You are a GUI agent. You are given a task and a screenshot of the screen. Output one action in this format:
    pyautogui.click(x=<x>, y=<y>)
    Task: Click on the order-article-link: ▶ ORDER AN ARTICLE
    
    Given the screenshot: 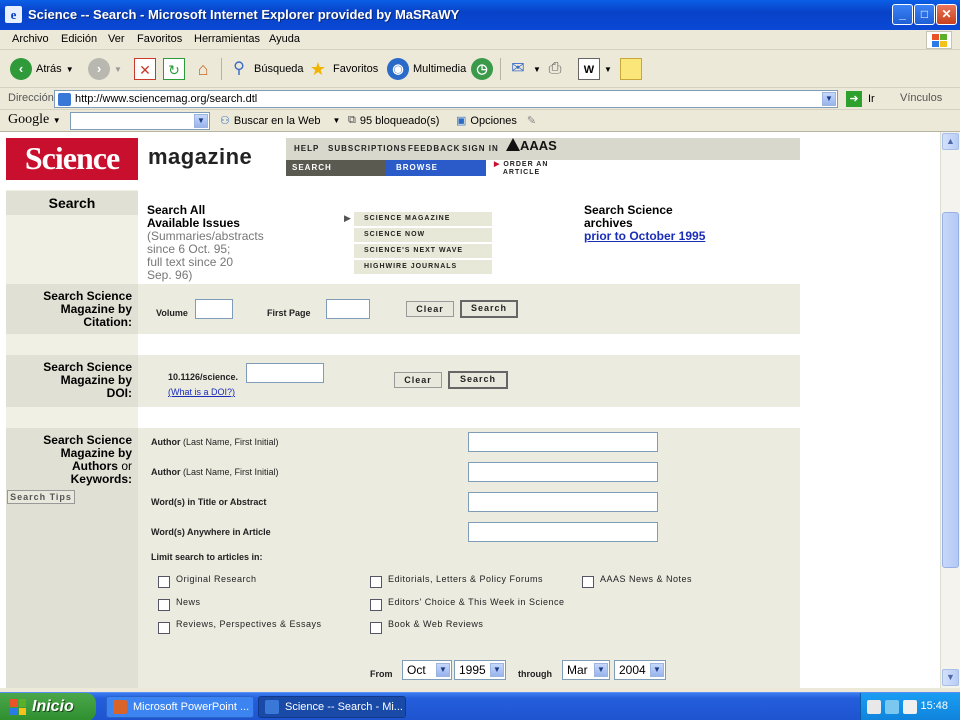 What is the action you would take?
    pyautogui.click(x=521, y=169)
    